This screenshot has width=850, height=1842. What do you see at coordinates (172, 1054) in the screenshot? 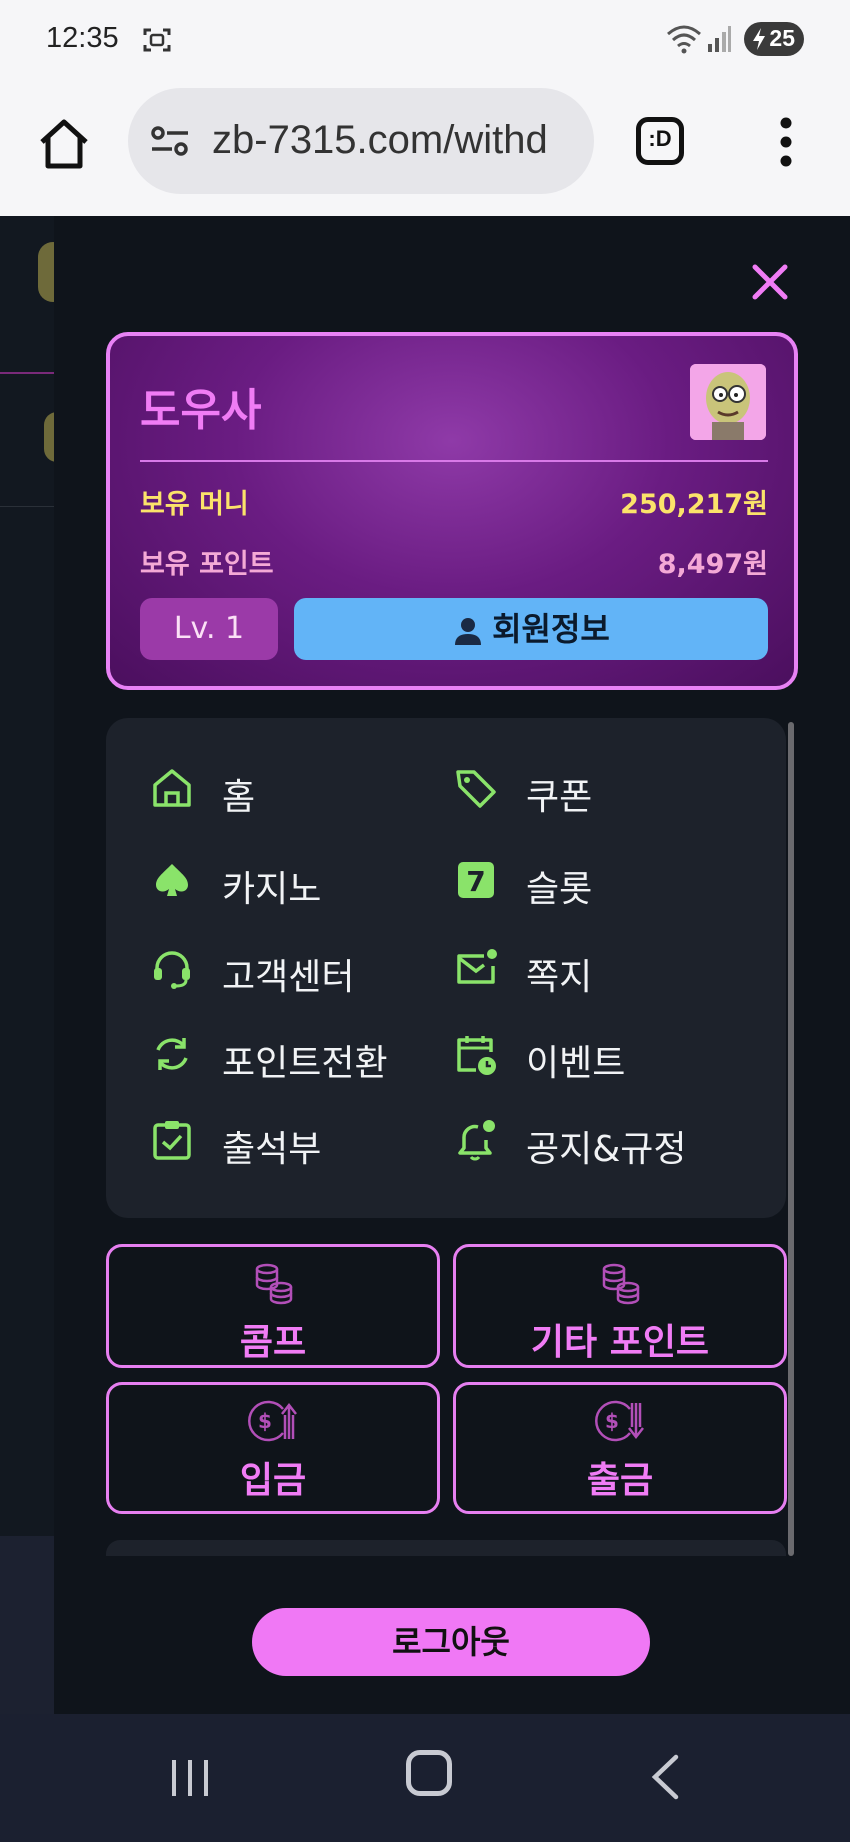
I see `refresh-icon` at bounding box center [172, 1054].